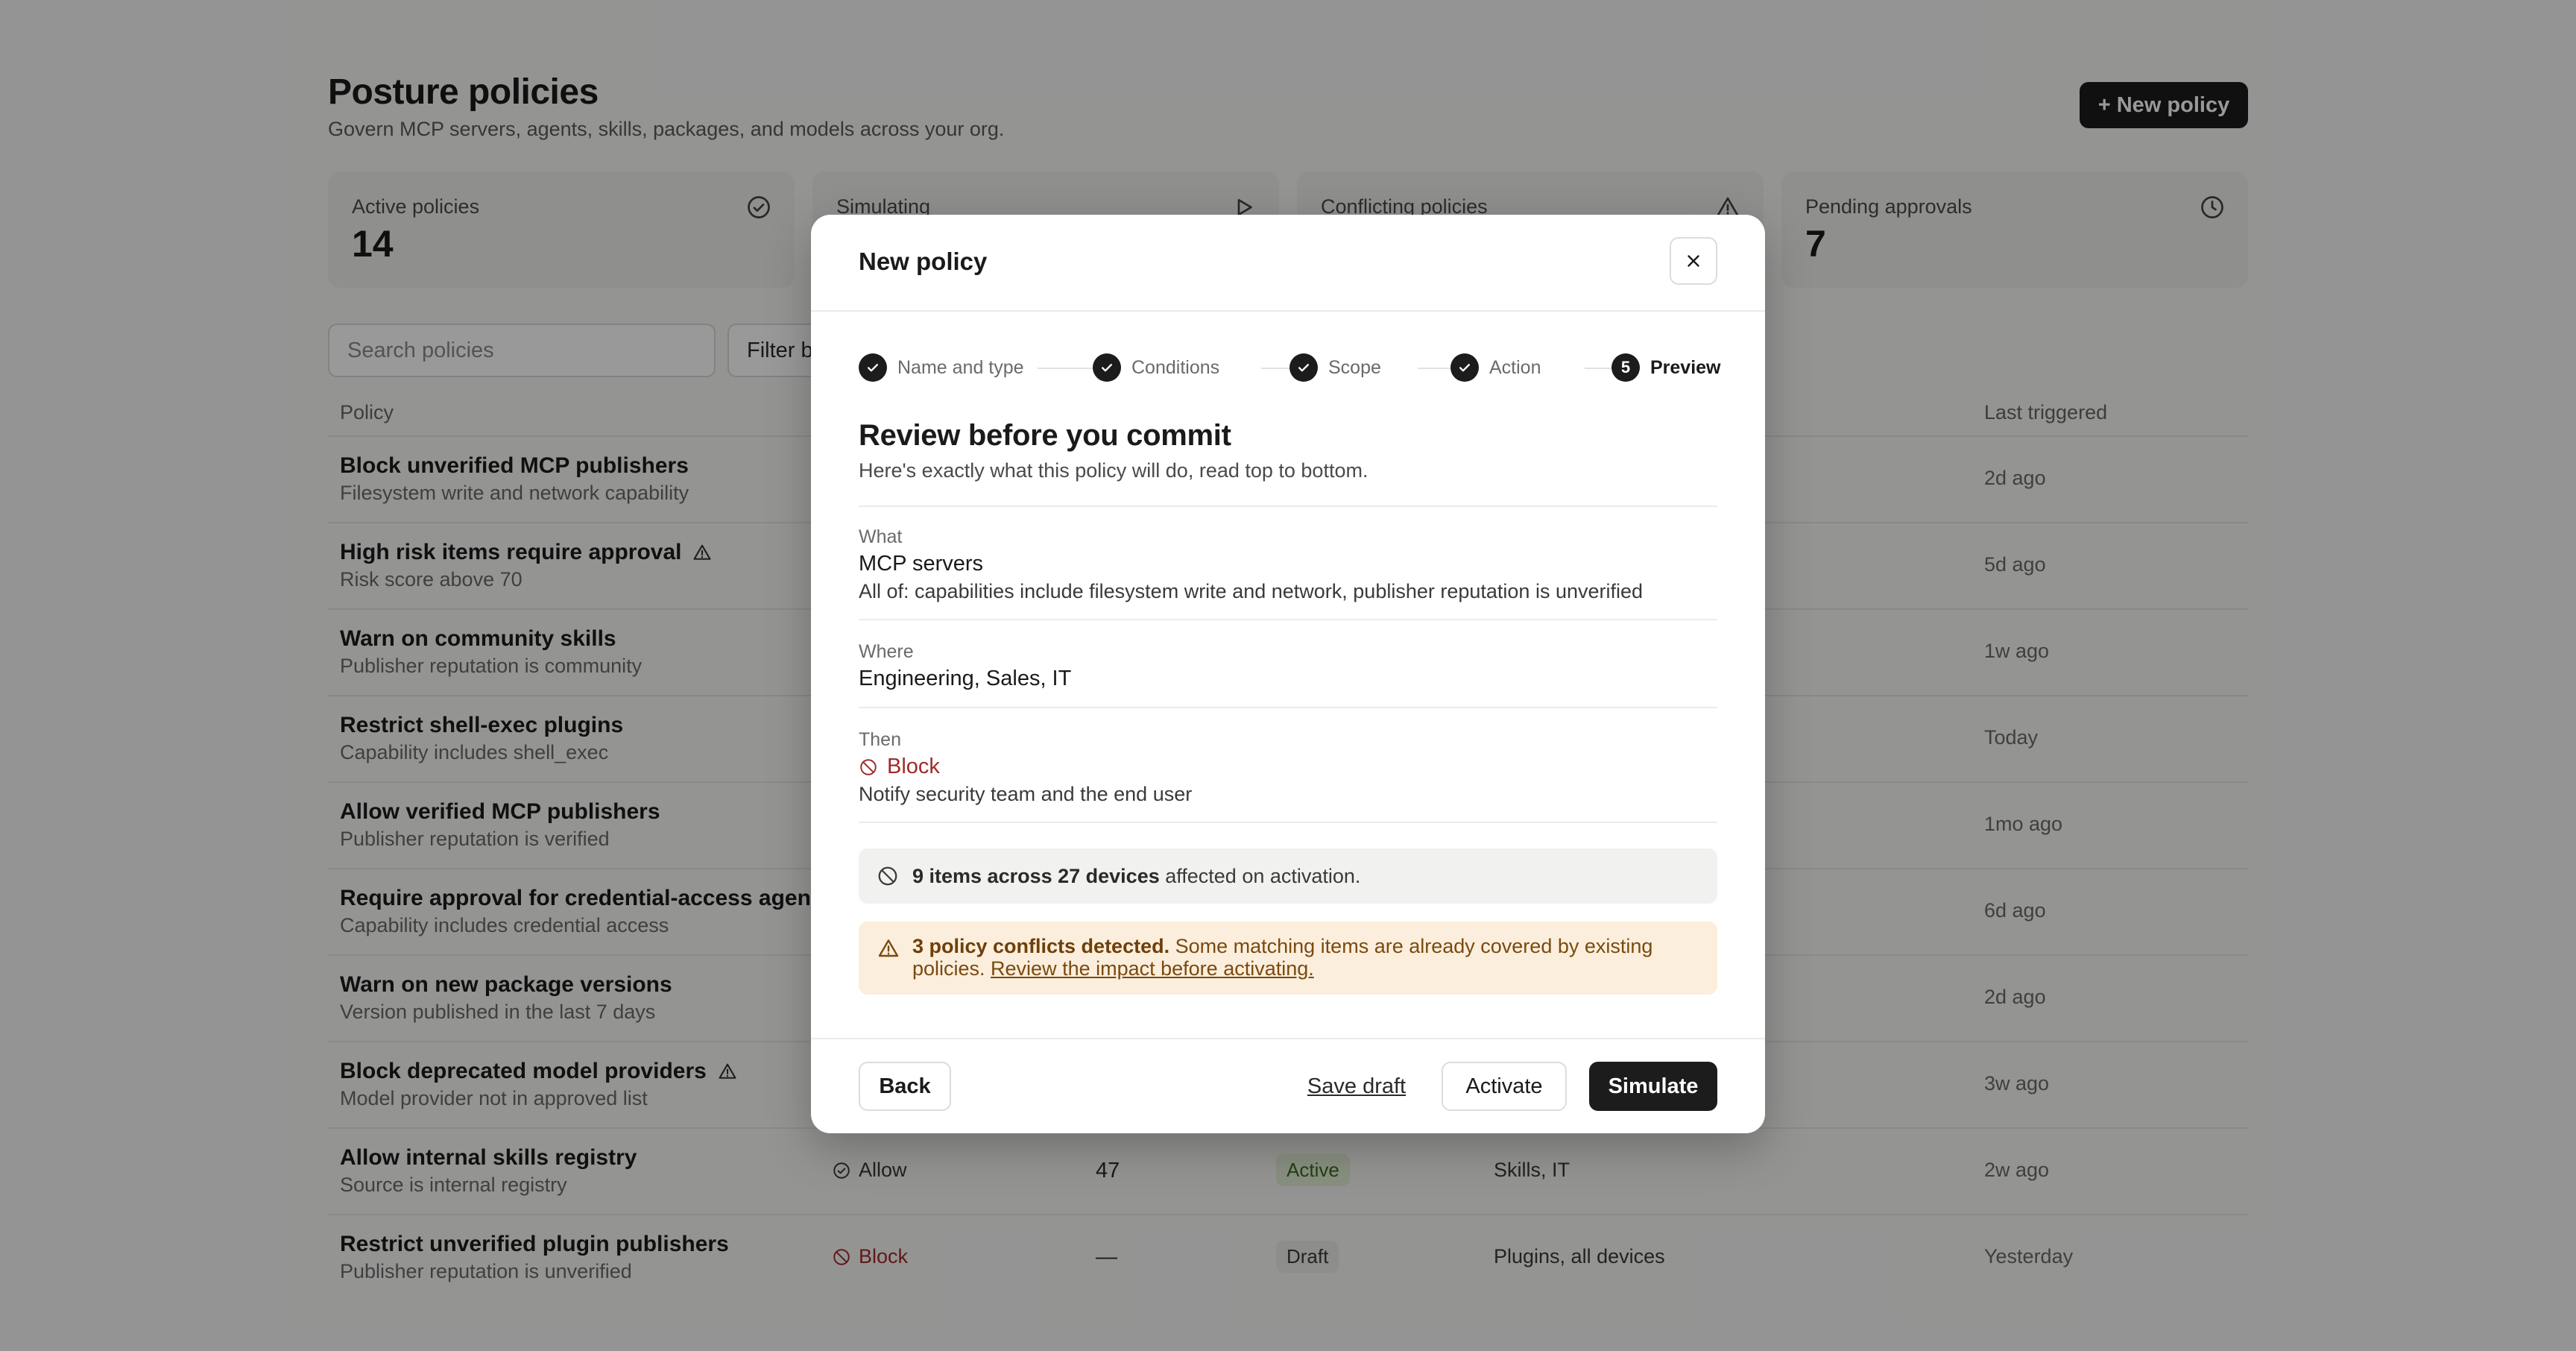 Image resolution: width=2576 pixels, height=1351 pixels. I want to click on where-value: Engineering, Sales, IT, so click(965, 678).